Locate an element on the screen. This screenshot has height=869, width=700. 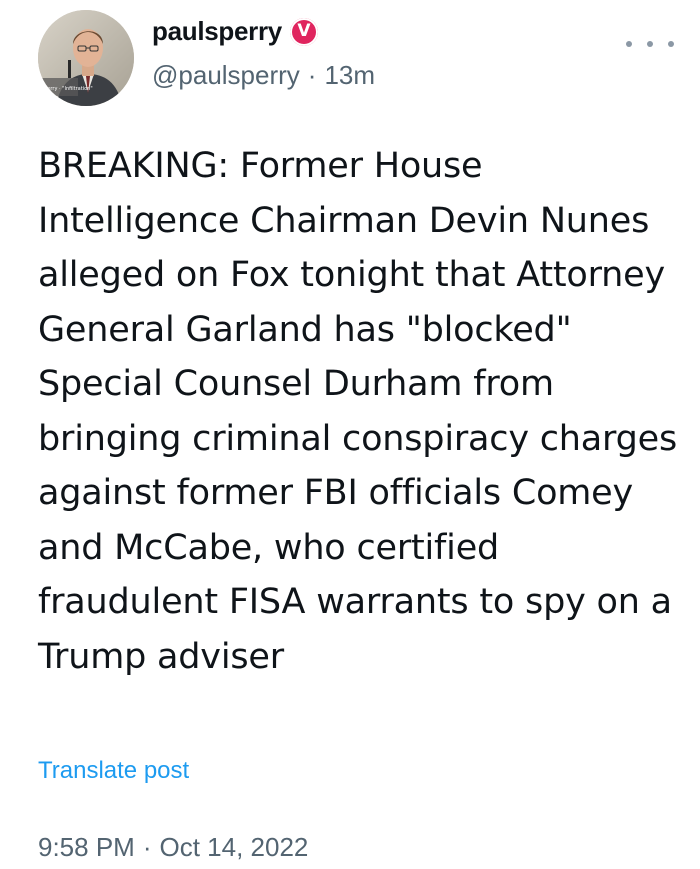
post-timestamp: 9:58 PM · Oct 14, 2022 is located at coordinates (173, 847).